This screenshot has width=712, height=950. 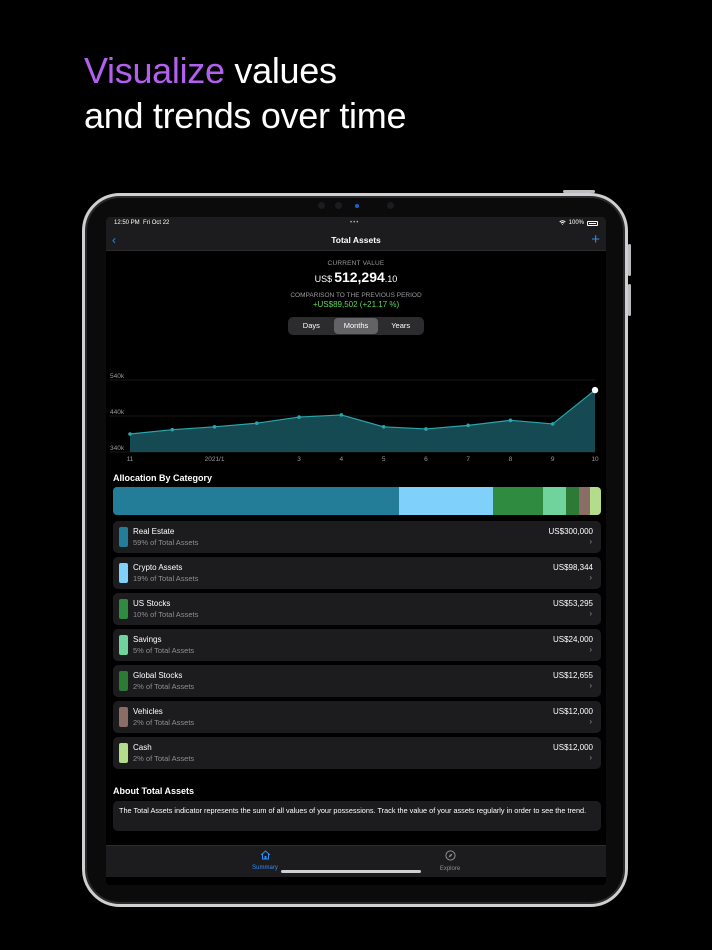 I want to click on category-name: US Stocks, so click(x=152, y=603).